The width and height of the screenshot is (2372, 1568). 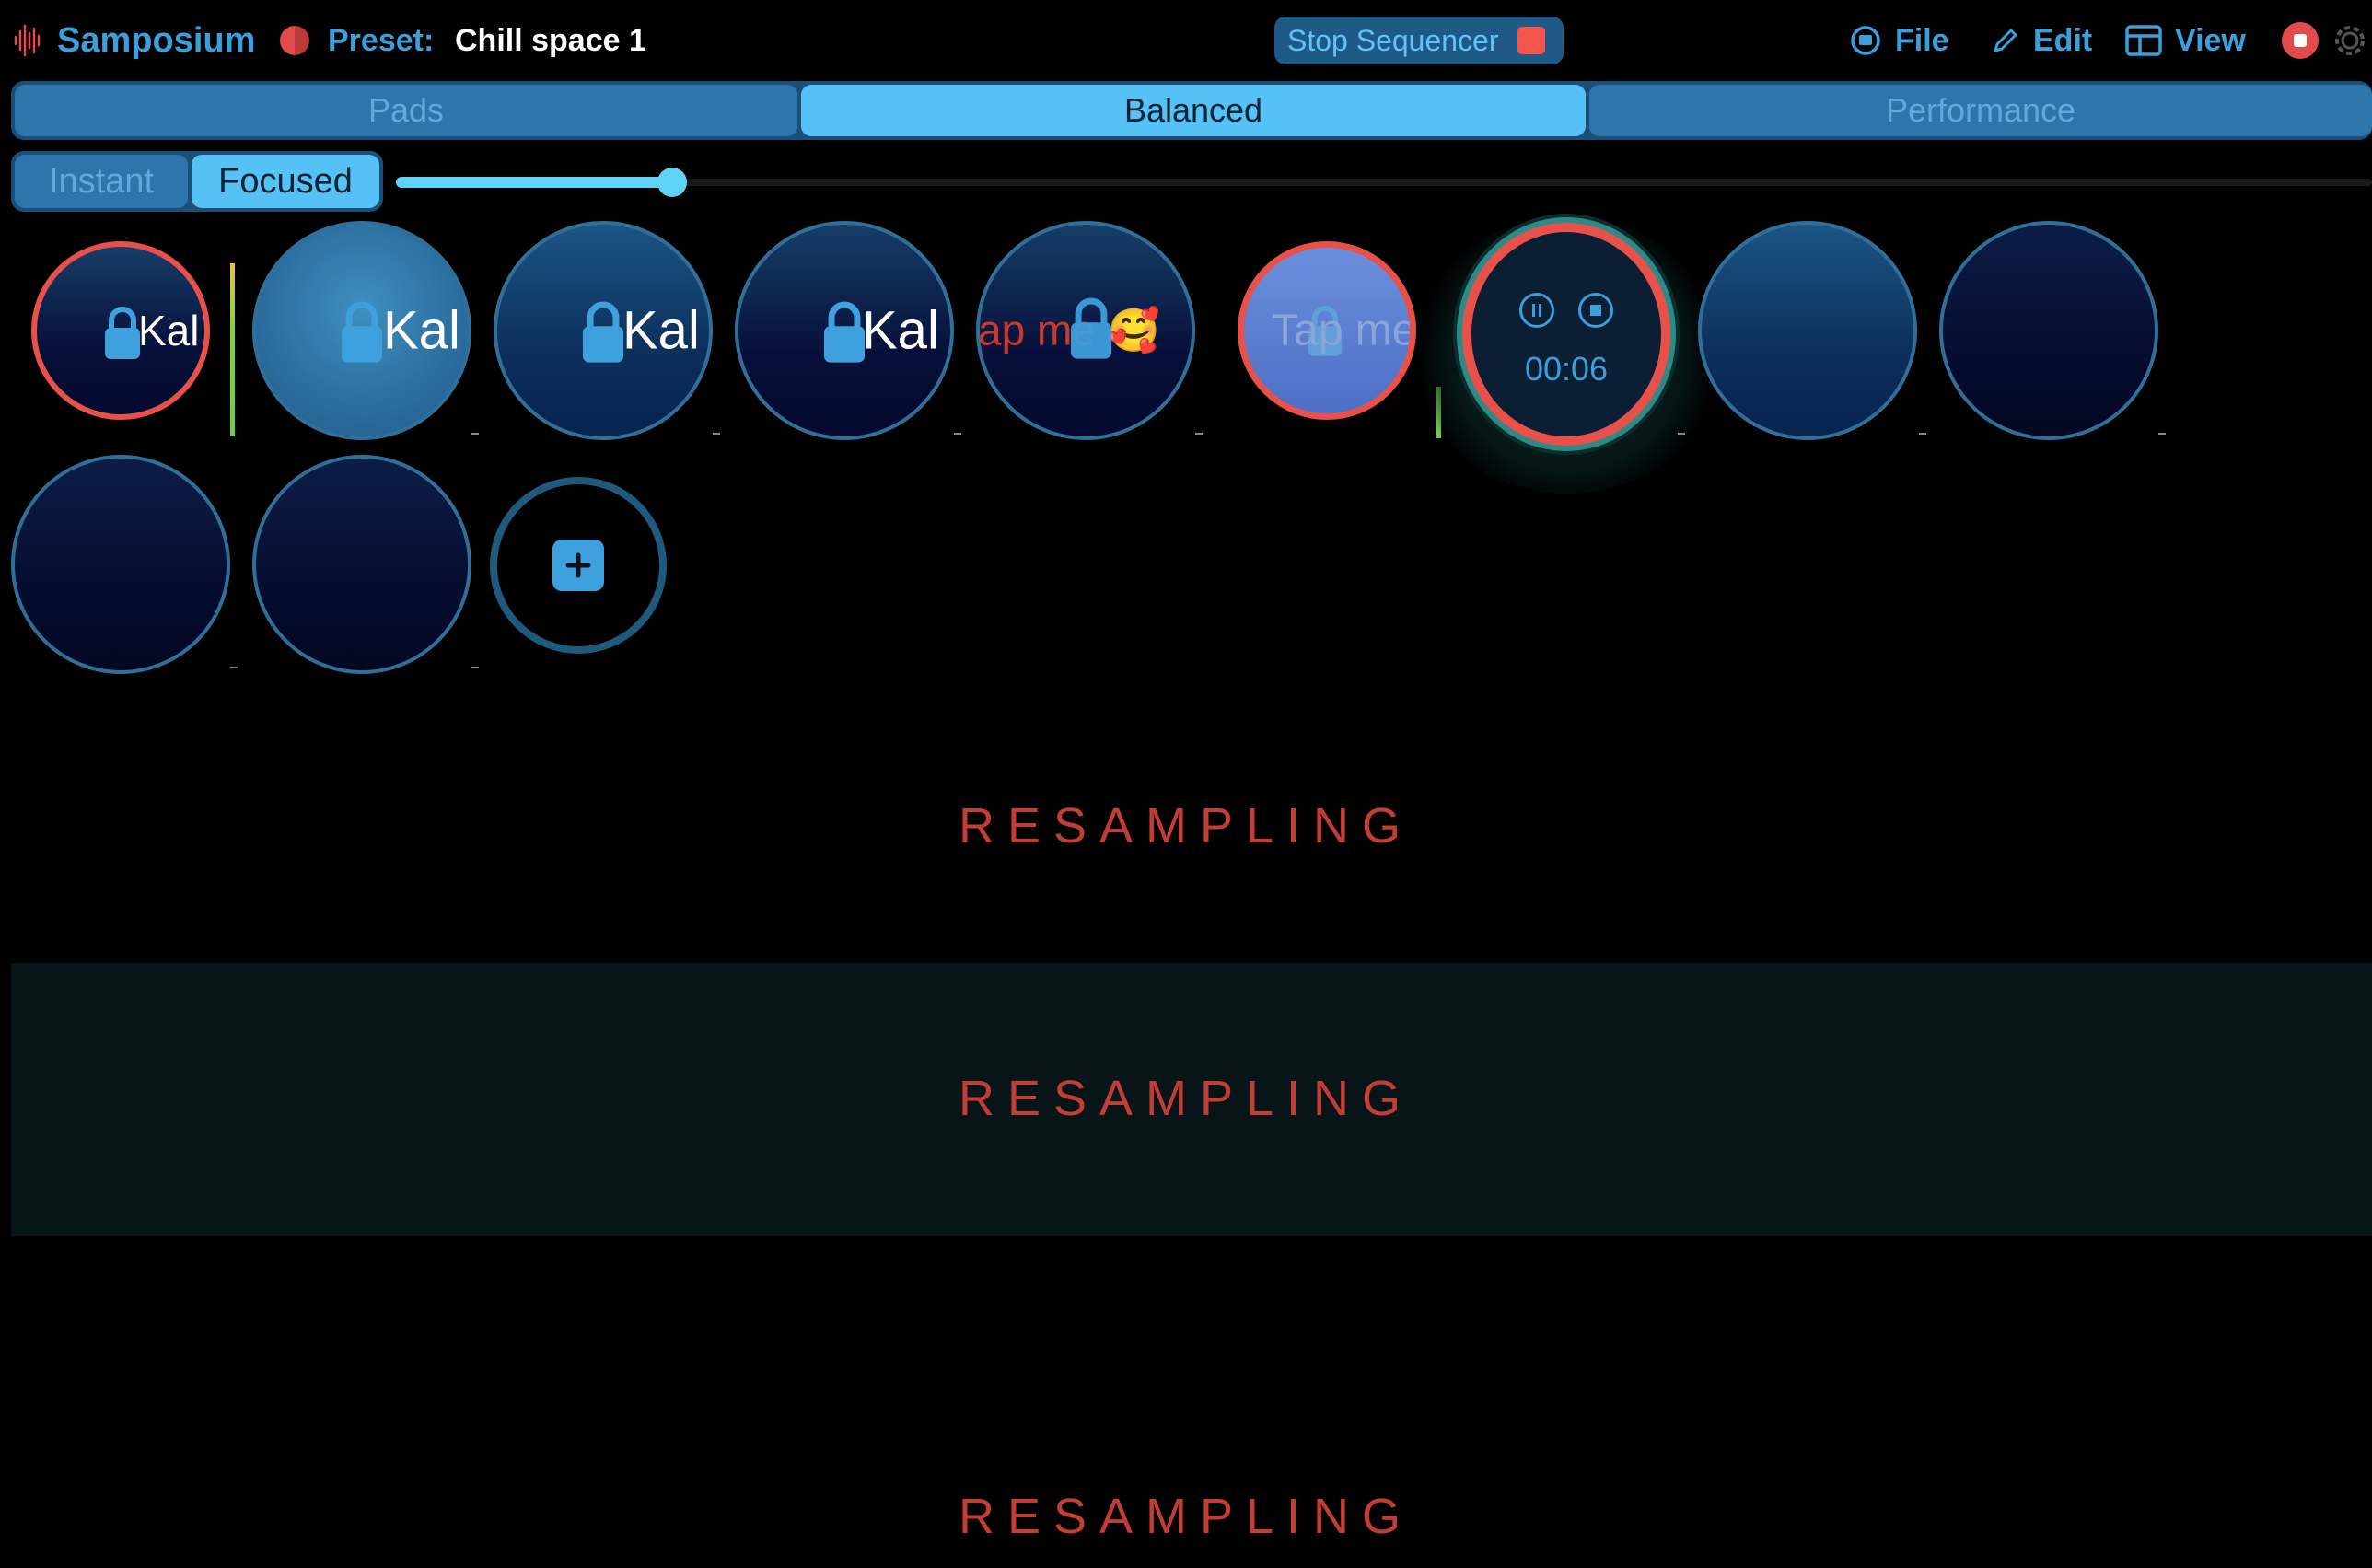 I want to click on tab-pads: Pads, so click(x=406, y=110).